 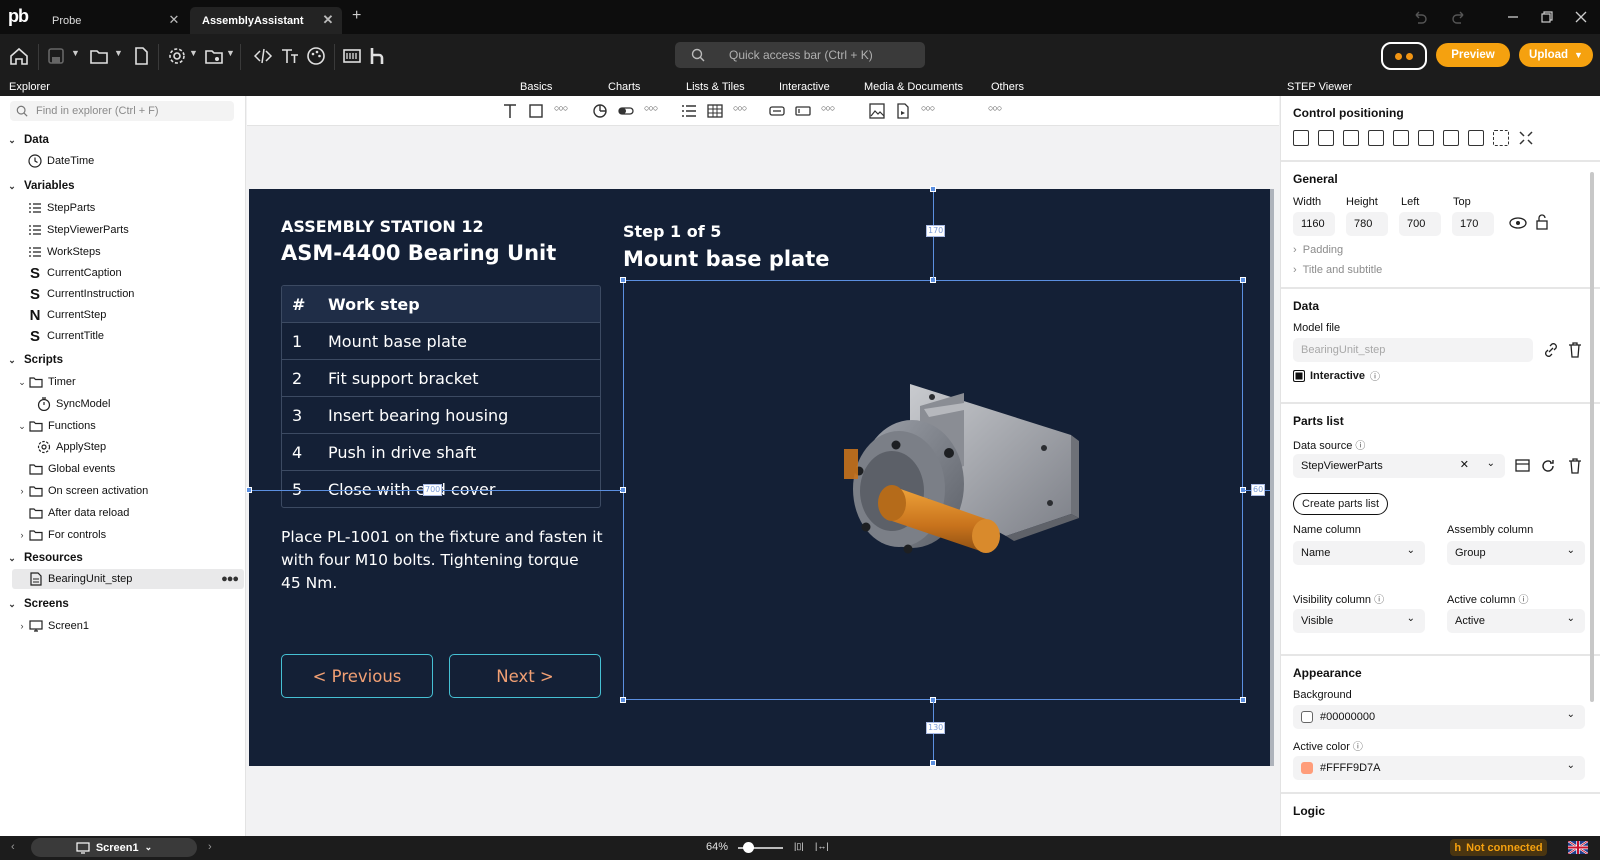 What do you see at coordinates (929, 111) in the screenshot?
I see `more-media-icon: ○○○` at bounding box center [929, 111].